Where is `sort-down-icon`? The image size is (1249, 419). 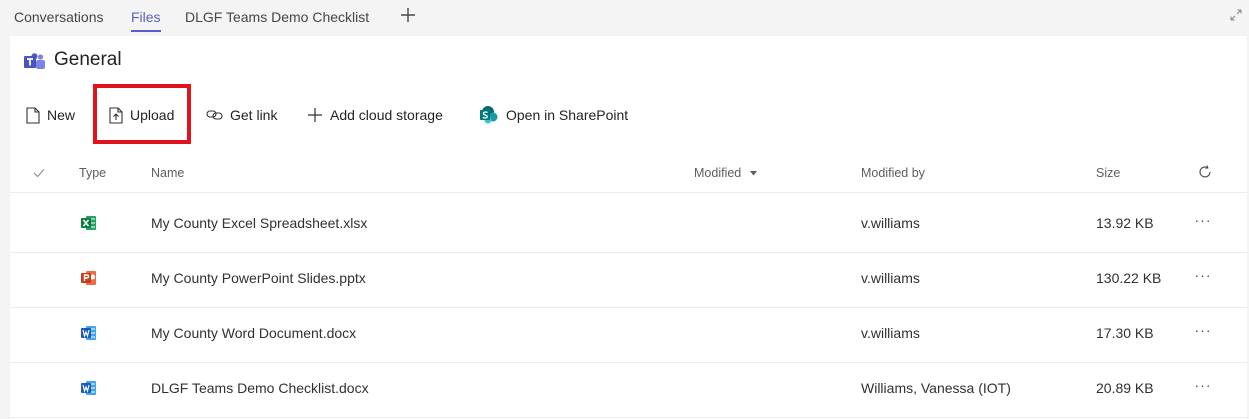
sort-down-icon is located at coordinates (753, 173).